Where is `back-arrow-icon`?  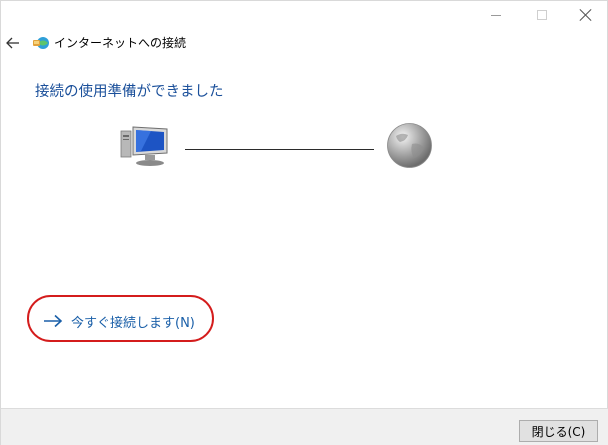
back-arrow-icon is located at coordinates (13, 43).